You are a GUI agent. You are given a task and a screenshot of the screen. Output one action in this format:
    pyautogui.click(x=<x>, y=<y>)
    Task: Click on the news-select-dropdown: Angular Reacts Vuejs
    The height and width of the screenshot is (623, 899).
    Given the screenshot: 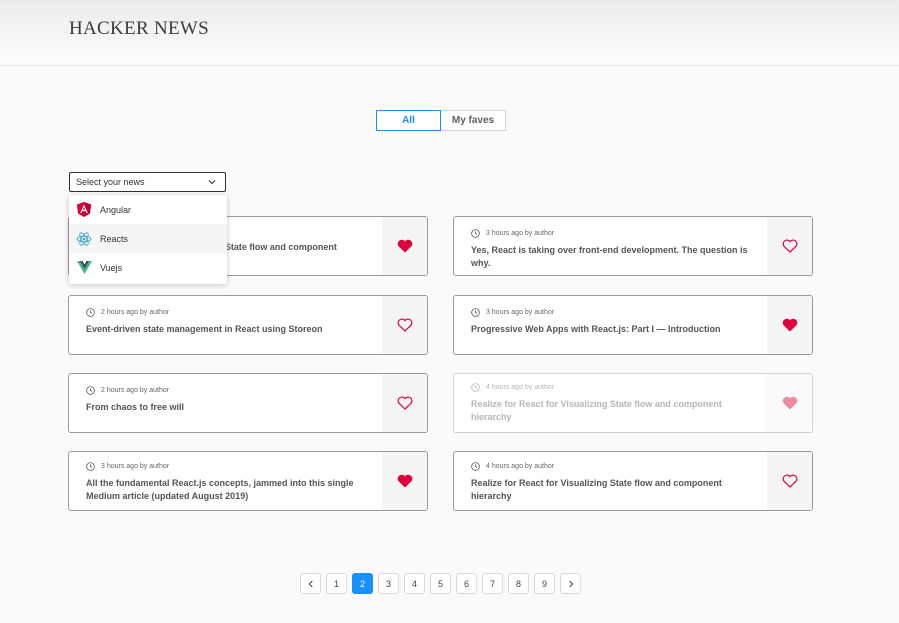 What is the action you would take?
    pyautogui.click(x=148, y=239)
    